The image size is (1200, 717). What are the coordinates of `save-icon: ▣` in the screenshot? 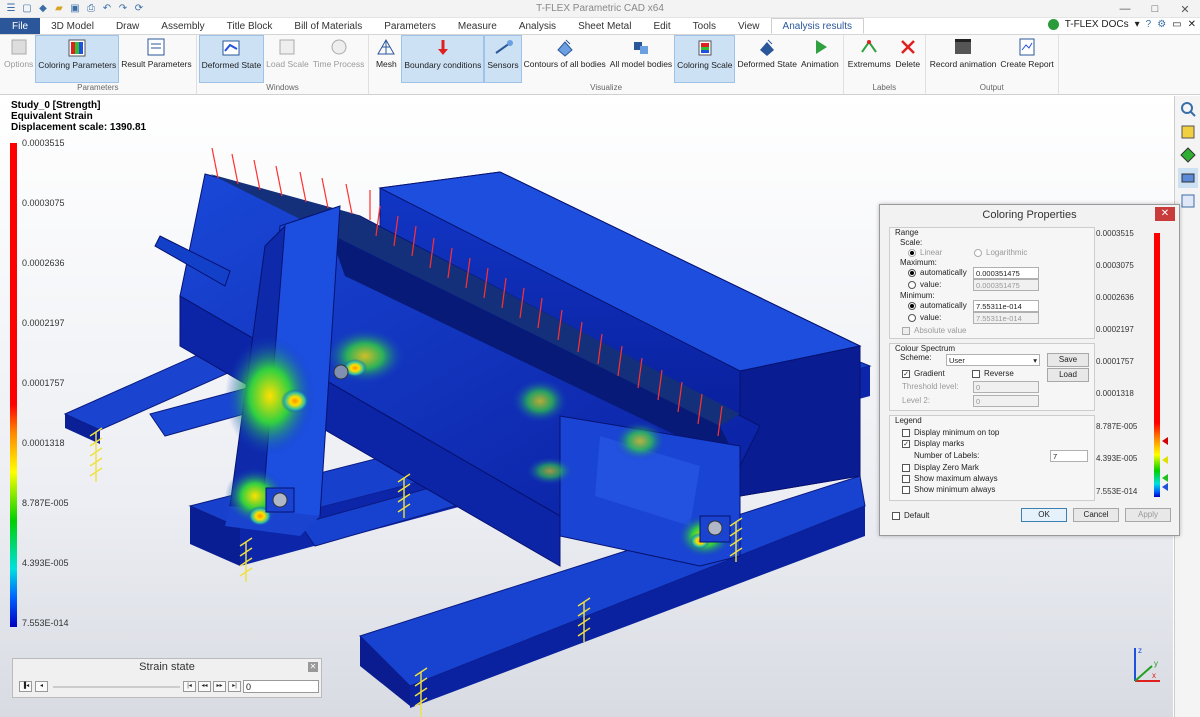 It's located at (75, 9).